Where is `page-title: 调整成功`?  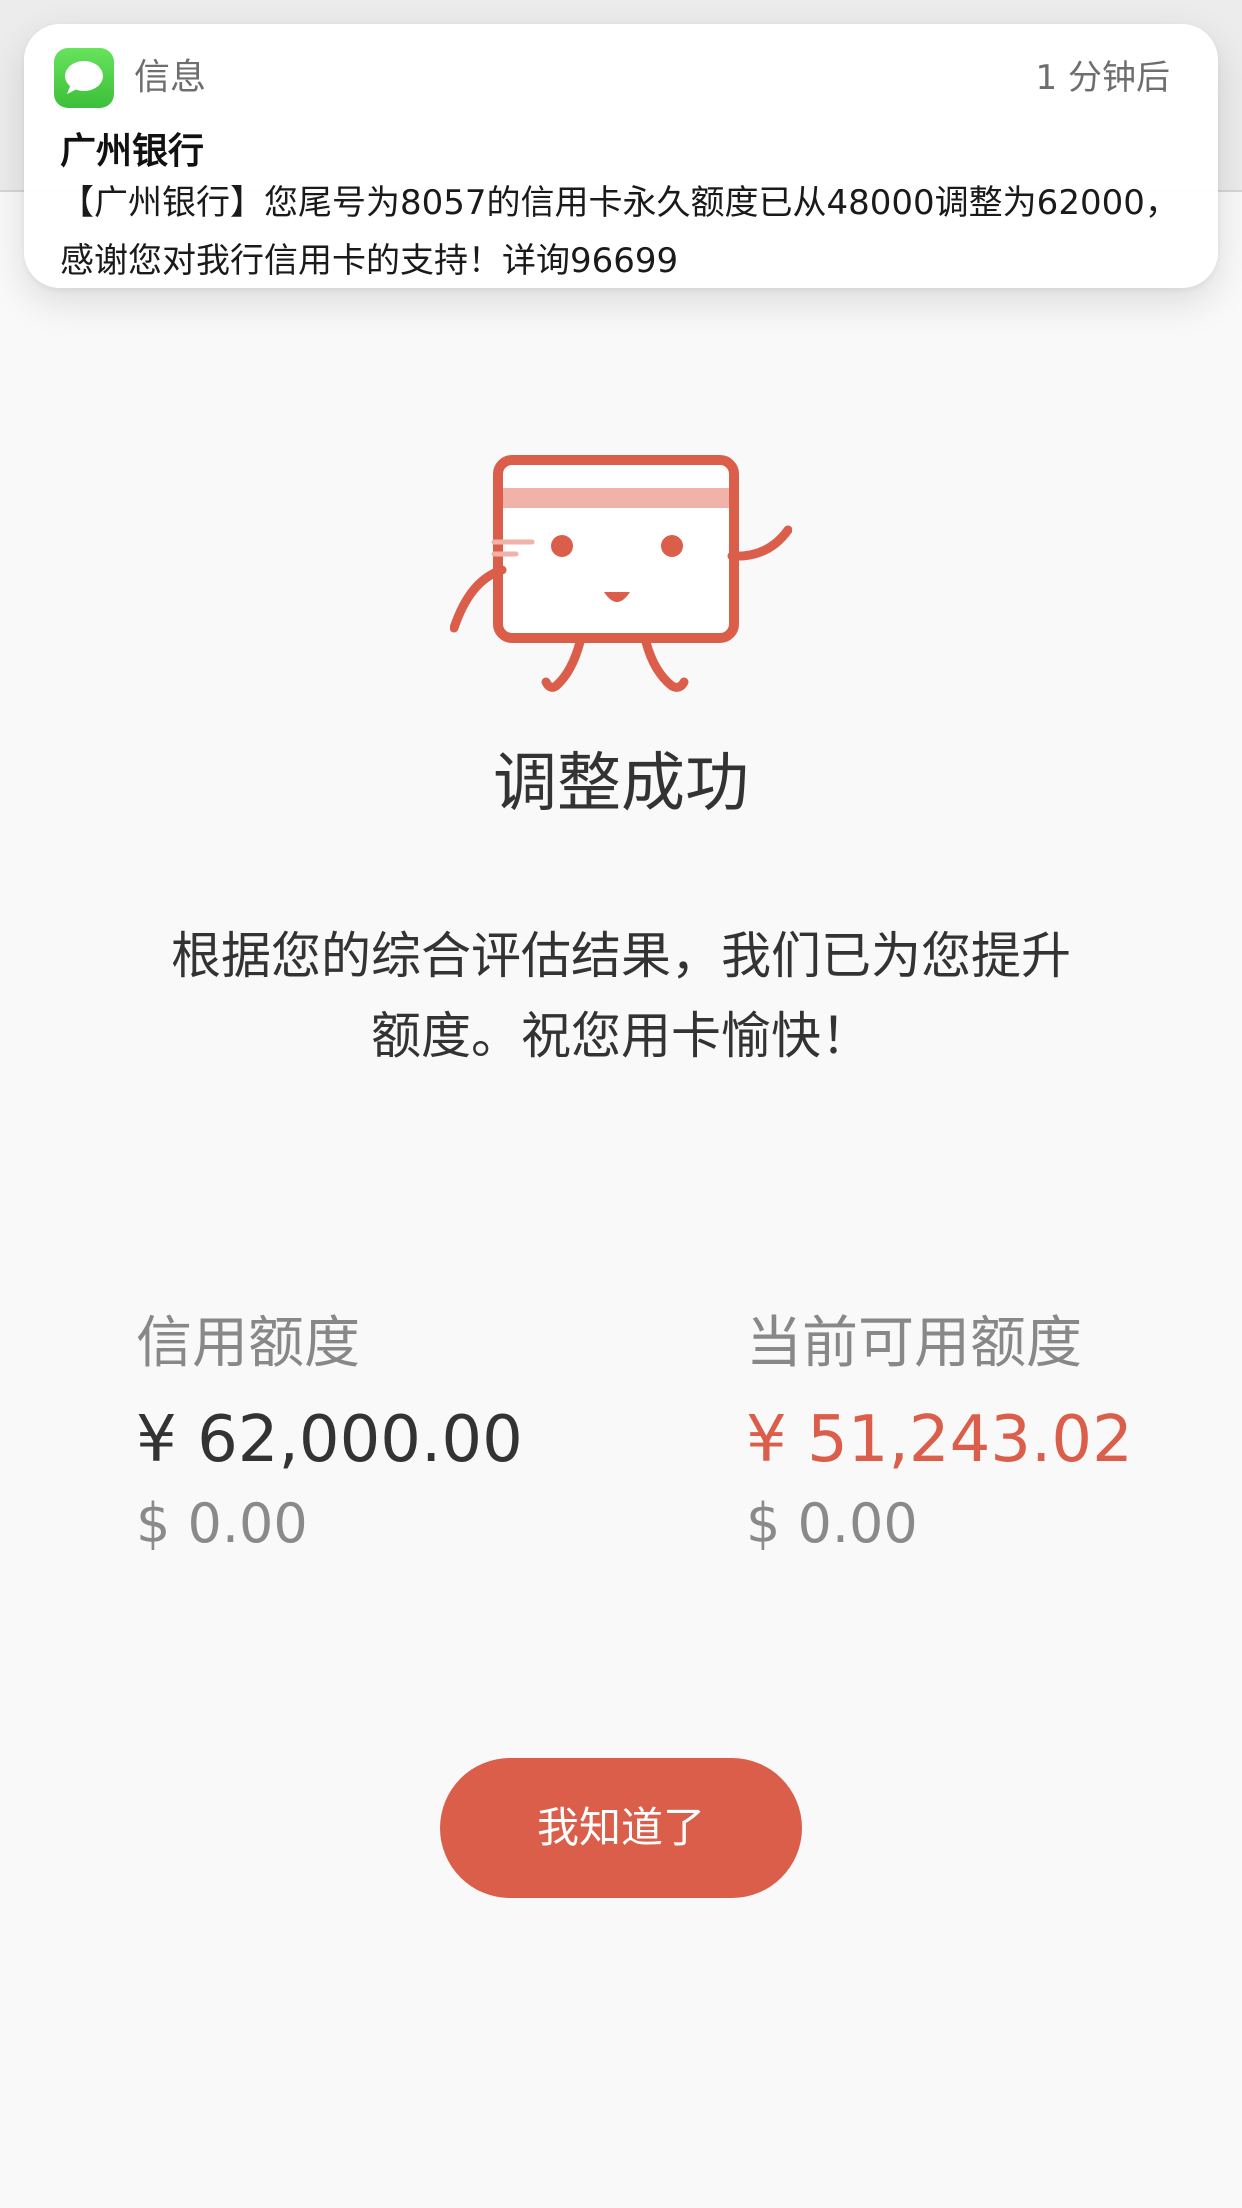
page-title: 调整成功 is located at coordinates (621, 784).